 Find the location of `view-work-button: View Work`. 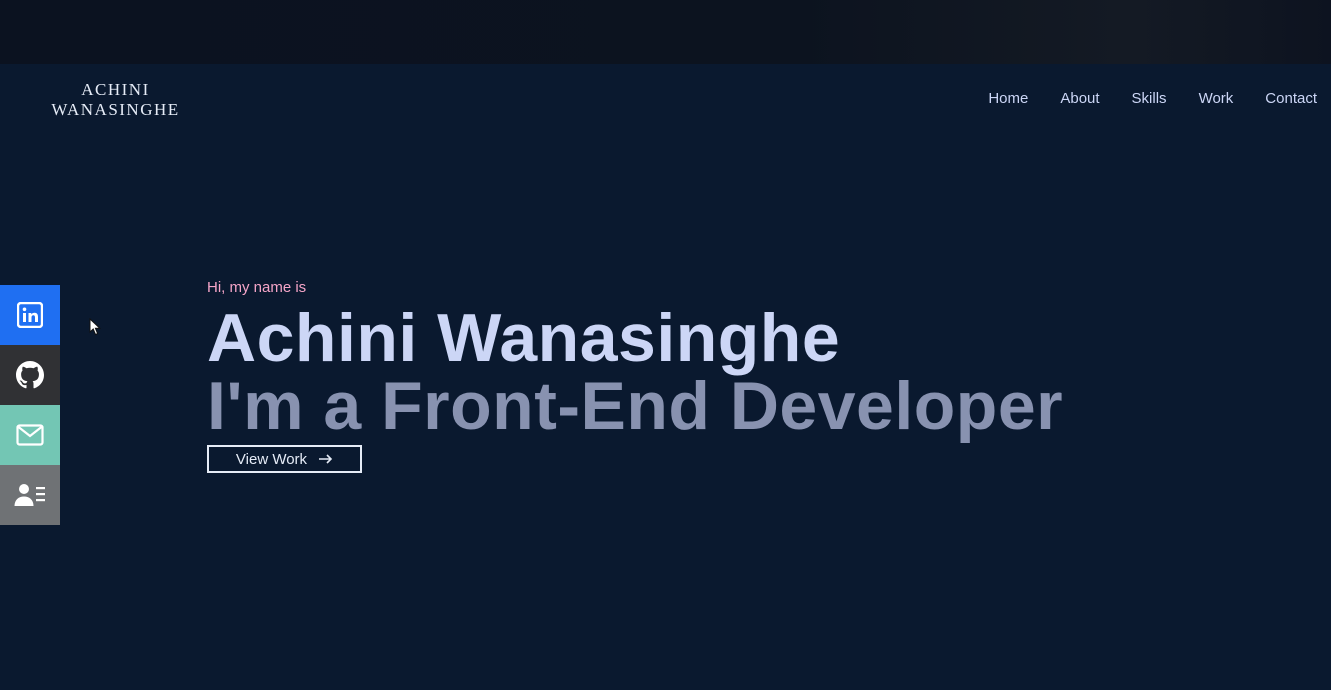

view-work-button: View Work is located at coordinates (284, 459).